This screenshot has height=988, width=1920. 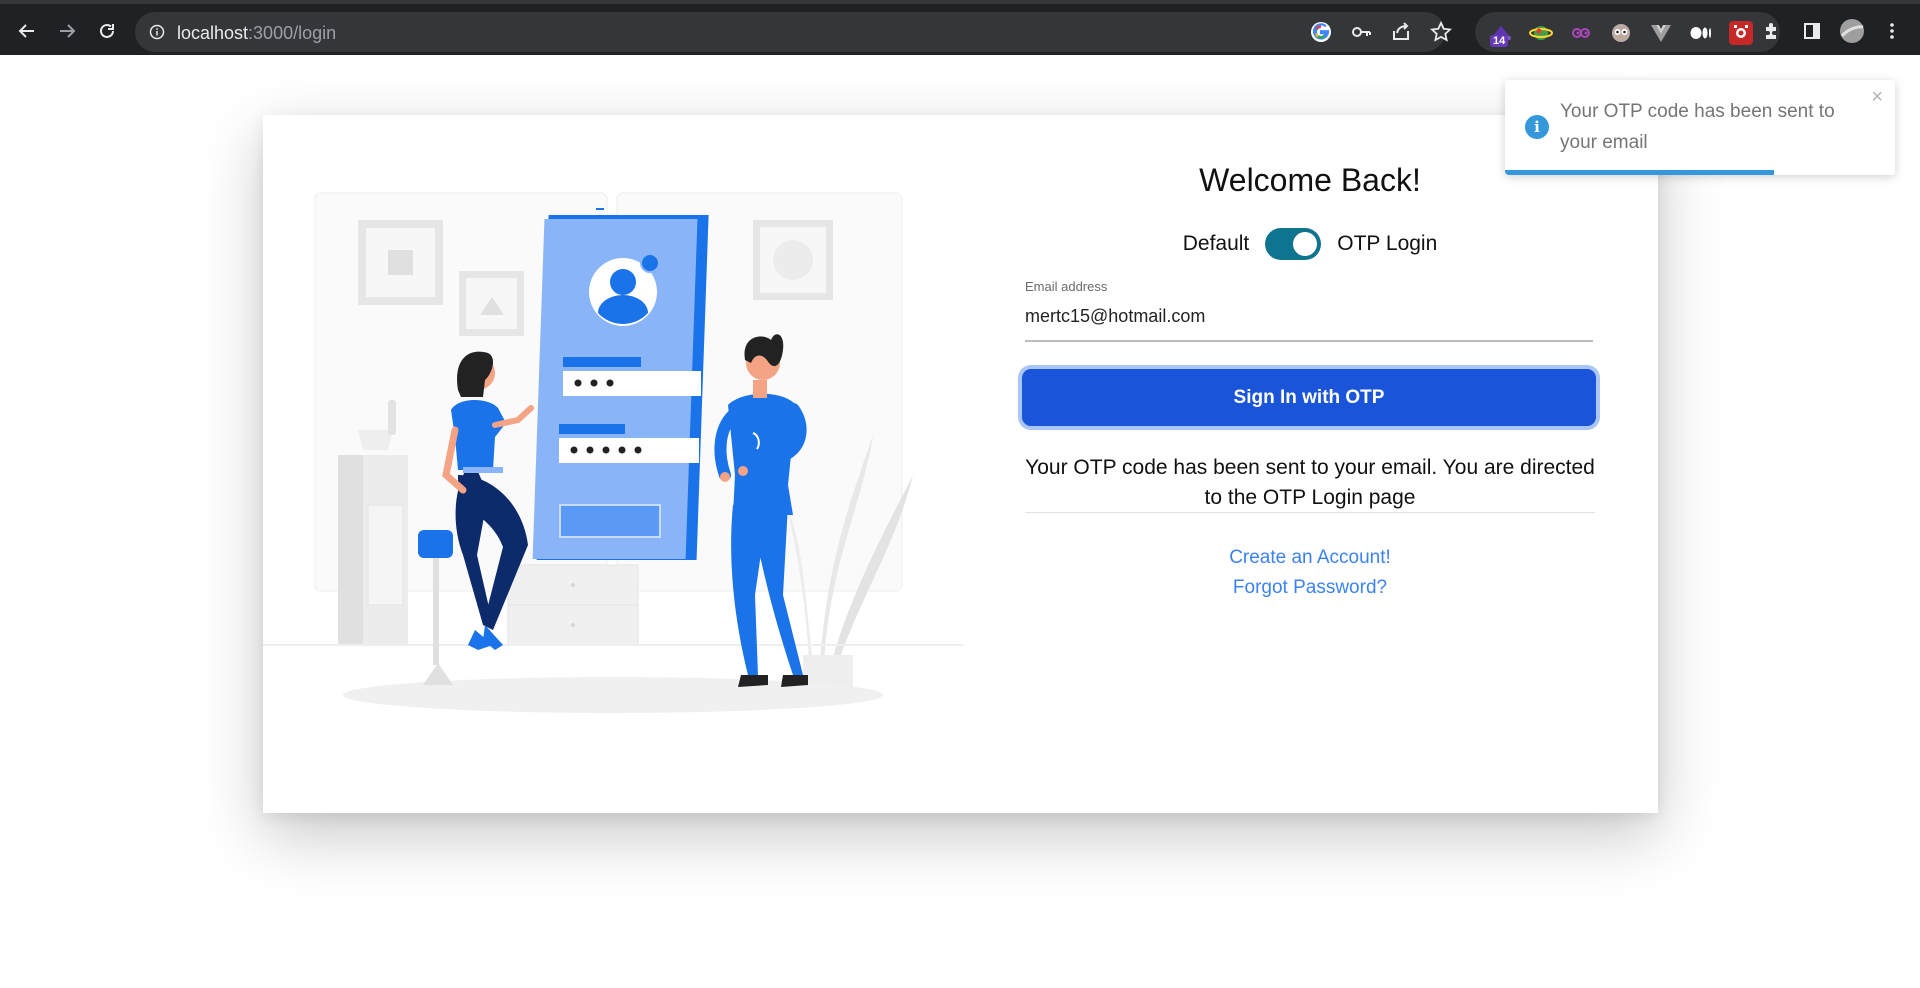 I want to click on key-icon, so click(x=1361, y=32).